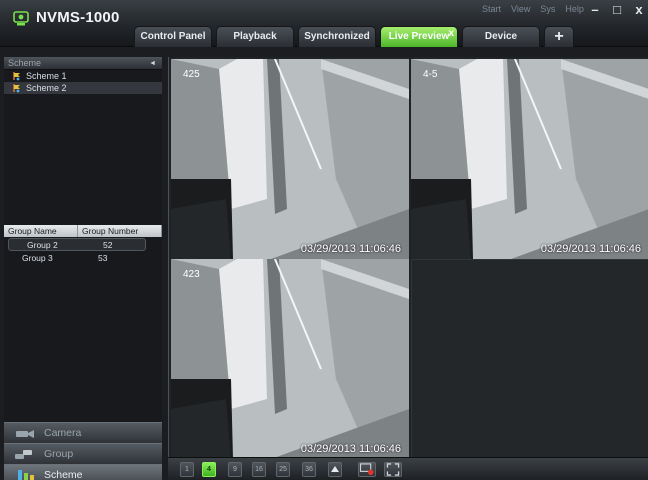  Describe the element at coordinates (547, 9) in the screenshot. I see `menu-sys: Sys` at that location.